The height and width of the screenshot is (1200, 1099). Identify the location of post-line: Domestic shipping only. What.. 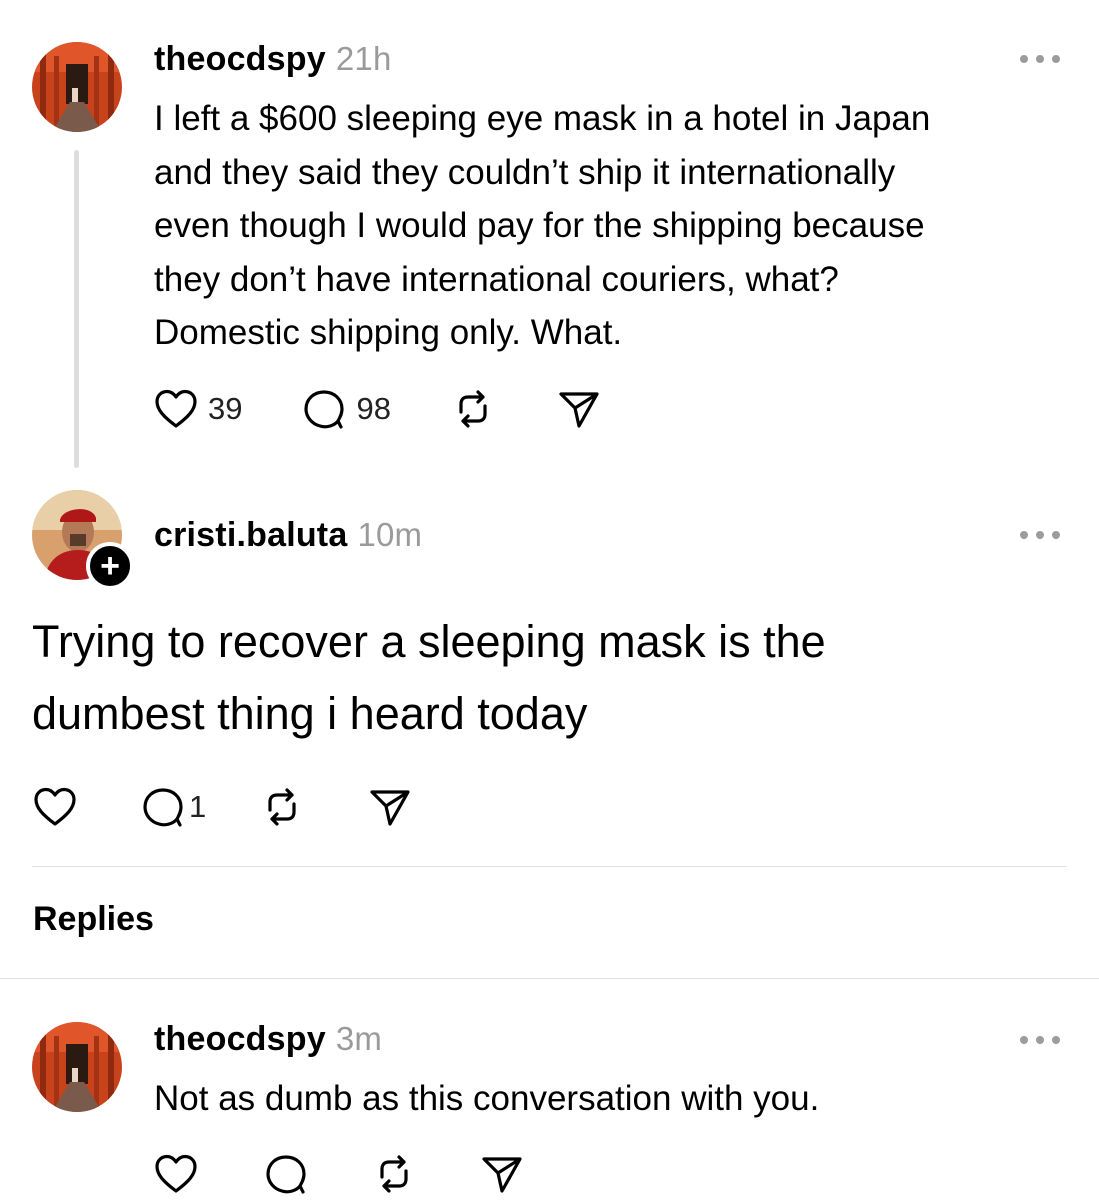
(388, 332).